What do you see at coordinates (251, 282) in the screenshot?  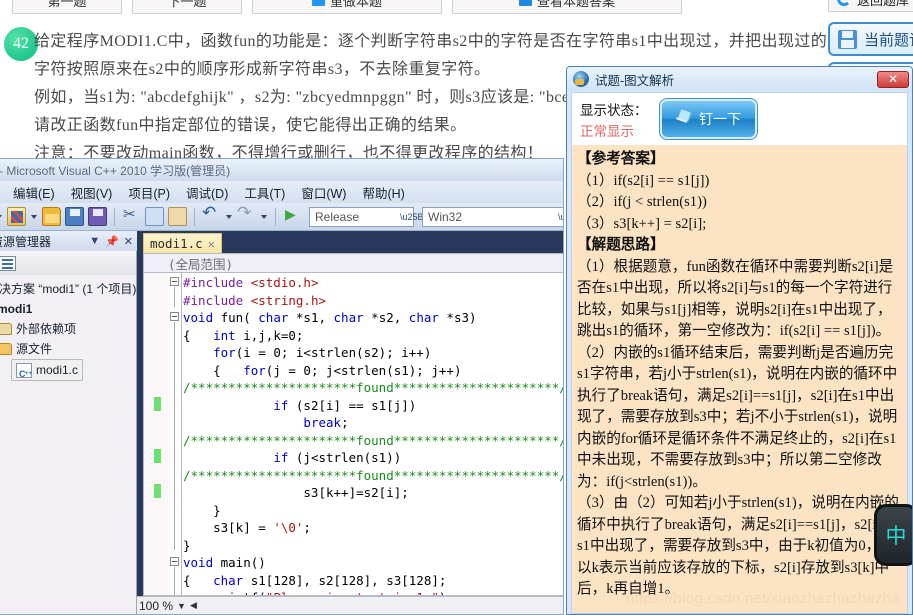 I see `code-line: #include <stdio.h>` at bounding box center [251, 282].